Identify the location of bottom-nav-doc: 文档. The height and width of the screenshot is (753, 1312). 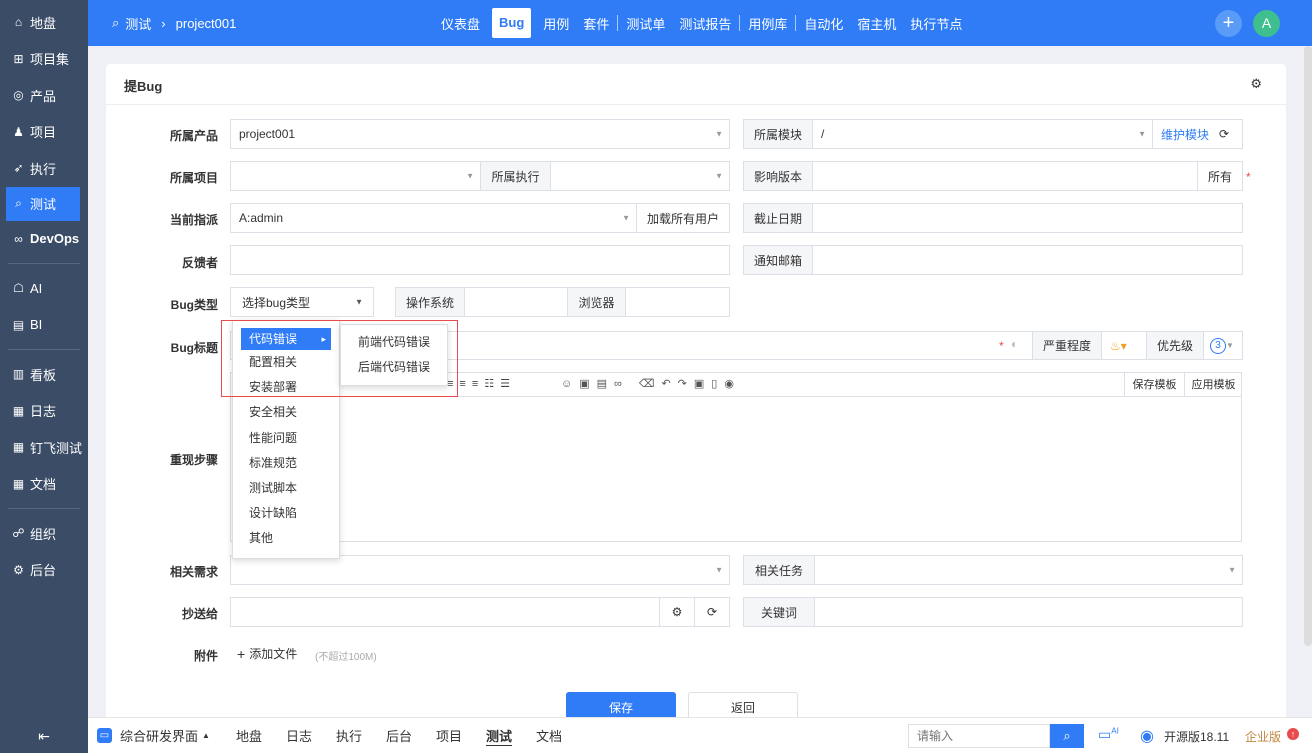
(549, 735).